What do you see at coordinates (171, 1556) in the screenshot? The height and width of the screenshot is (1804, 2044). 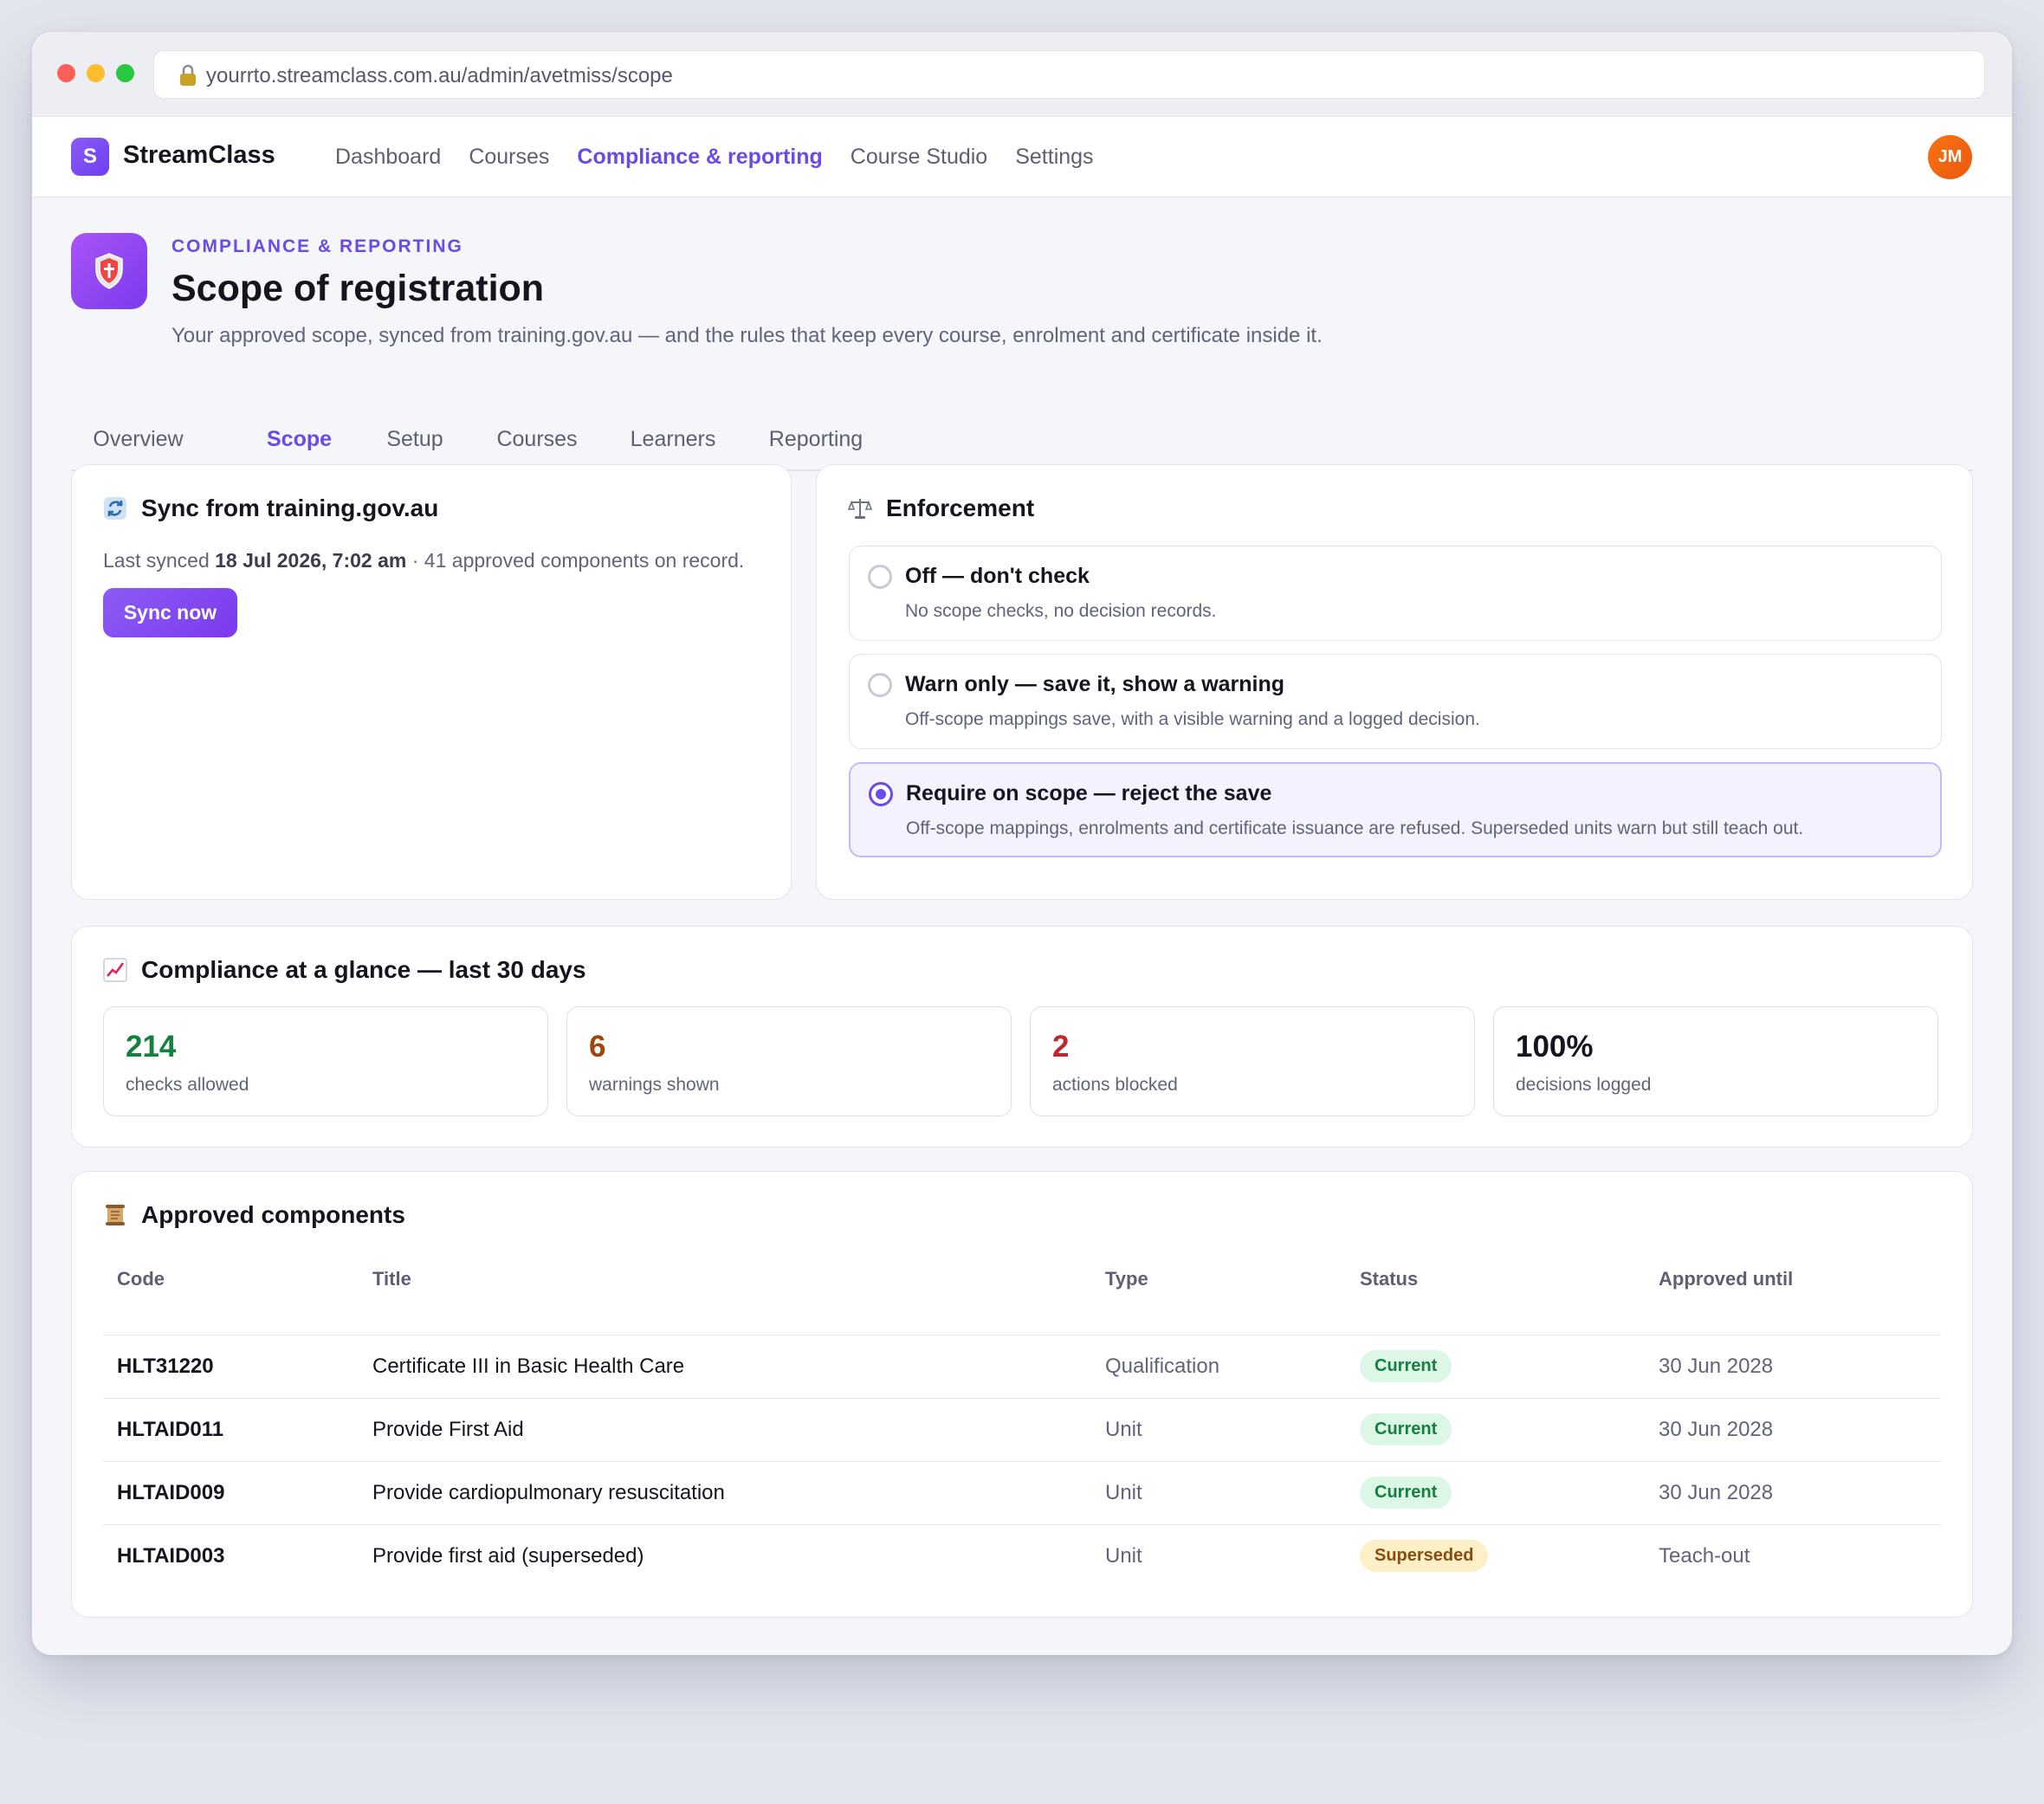 I see `cell-code: HLTAID003` at bounding box center [171, 1556].